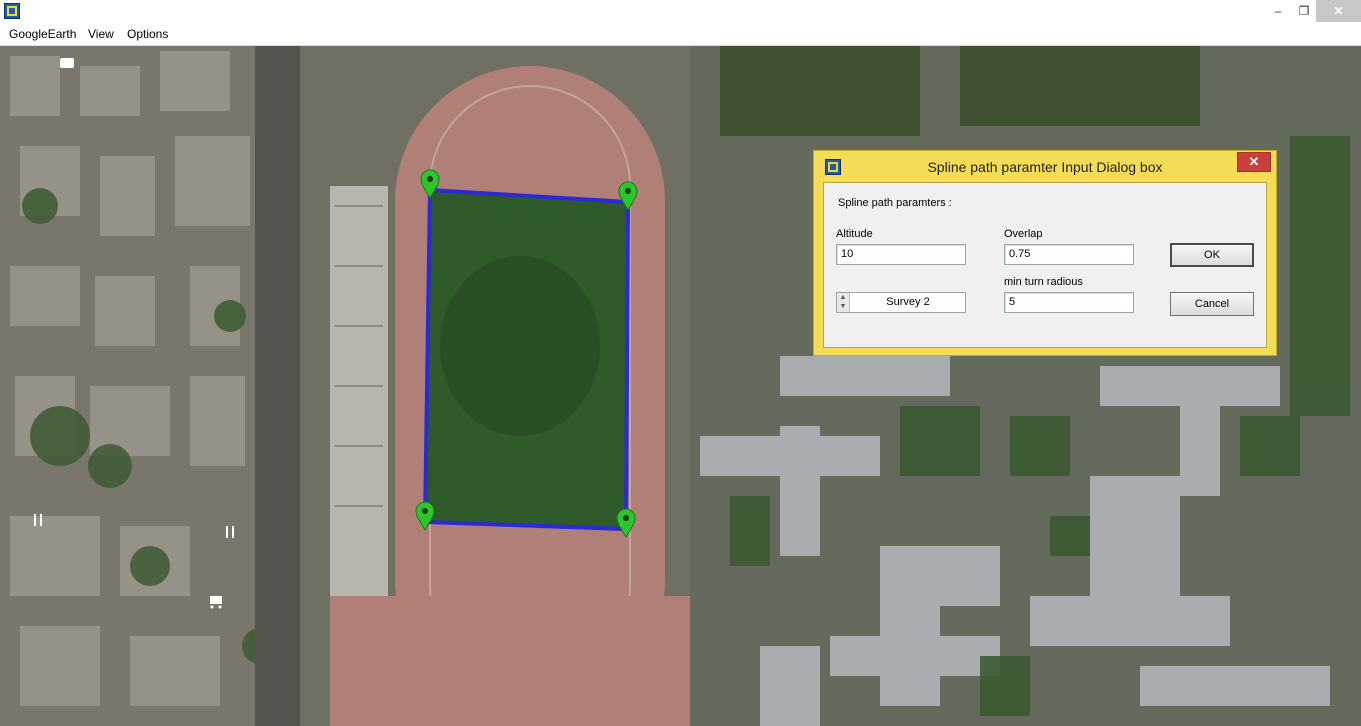 The image size is (1361, 726). I want to click on altitude-input: 10, so click(901, 254).